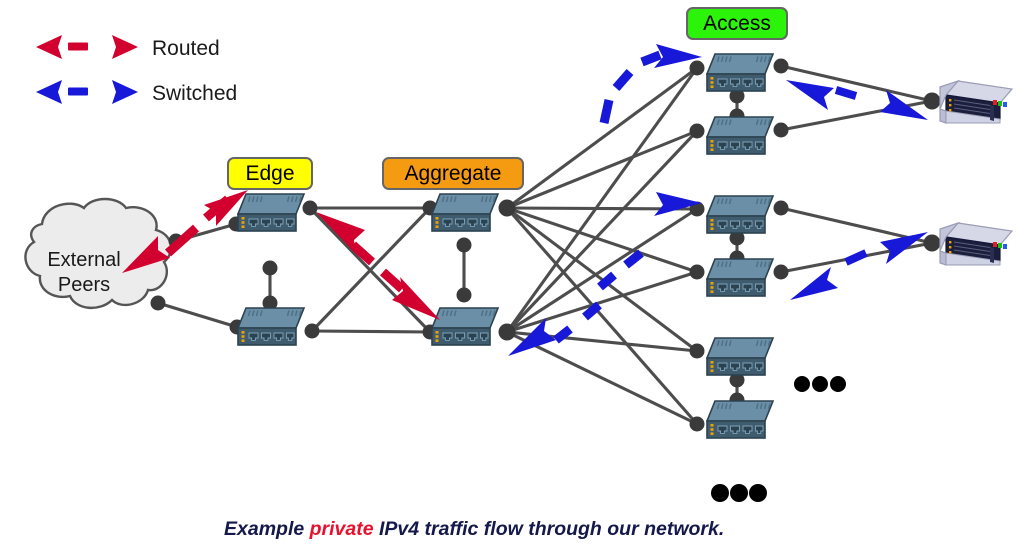 The image size is (1024, 546). I want to click on link-agg2-acc3, so click(602, 270).